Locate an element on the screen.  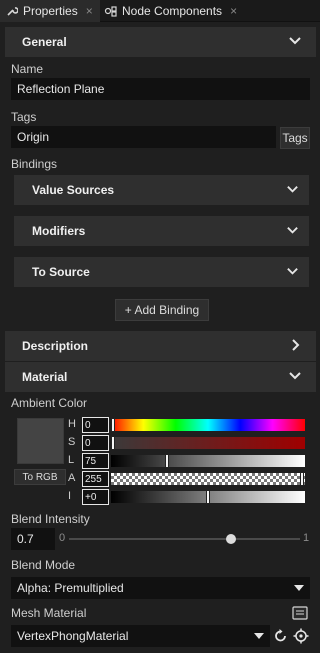
alpha-input: 255 is located at coordinates (95, 479).